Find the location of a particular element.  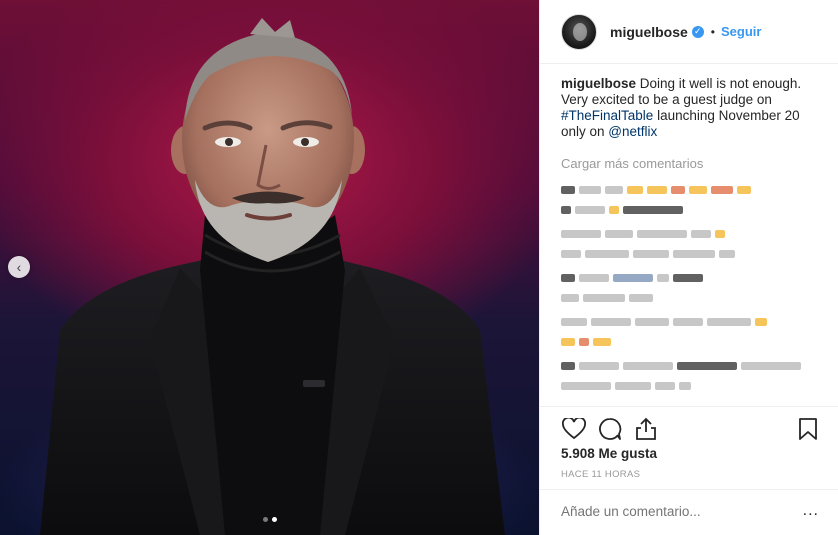

previous-photo-button: ‹ is located at coordinates (19, 267).